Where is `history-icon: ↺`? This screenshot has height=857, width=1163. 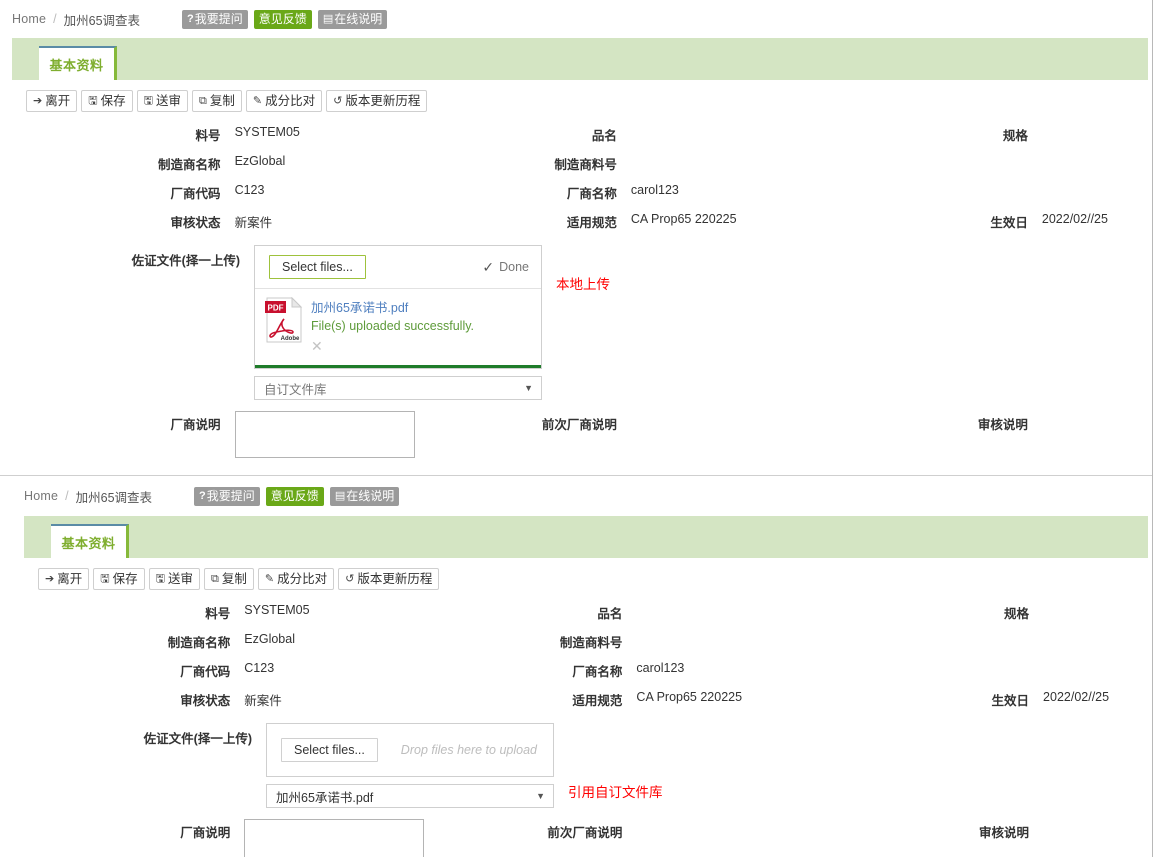
history-icon: ↺ is located at coordinates (338, 100).